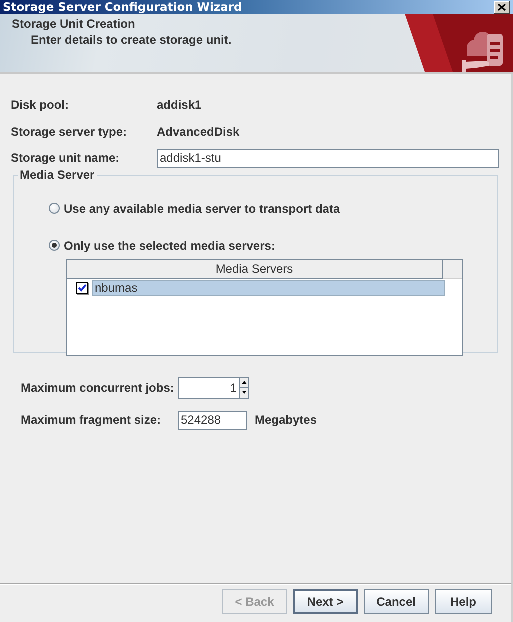 The width and height of the screenshot is (513, 622). What do you see at coordinates (244, 382) in the screenshot?
I see `up-arrow-icon` at bounding box center [244, 382].